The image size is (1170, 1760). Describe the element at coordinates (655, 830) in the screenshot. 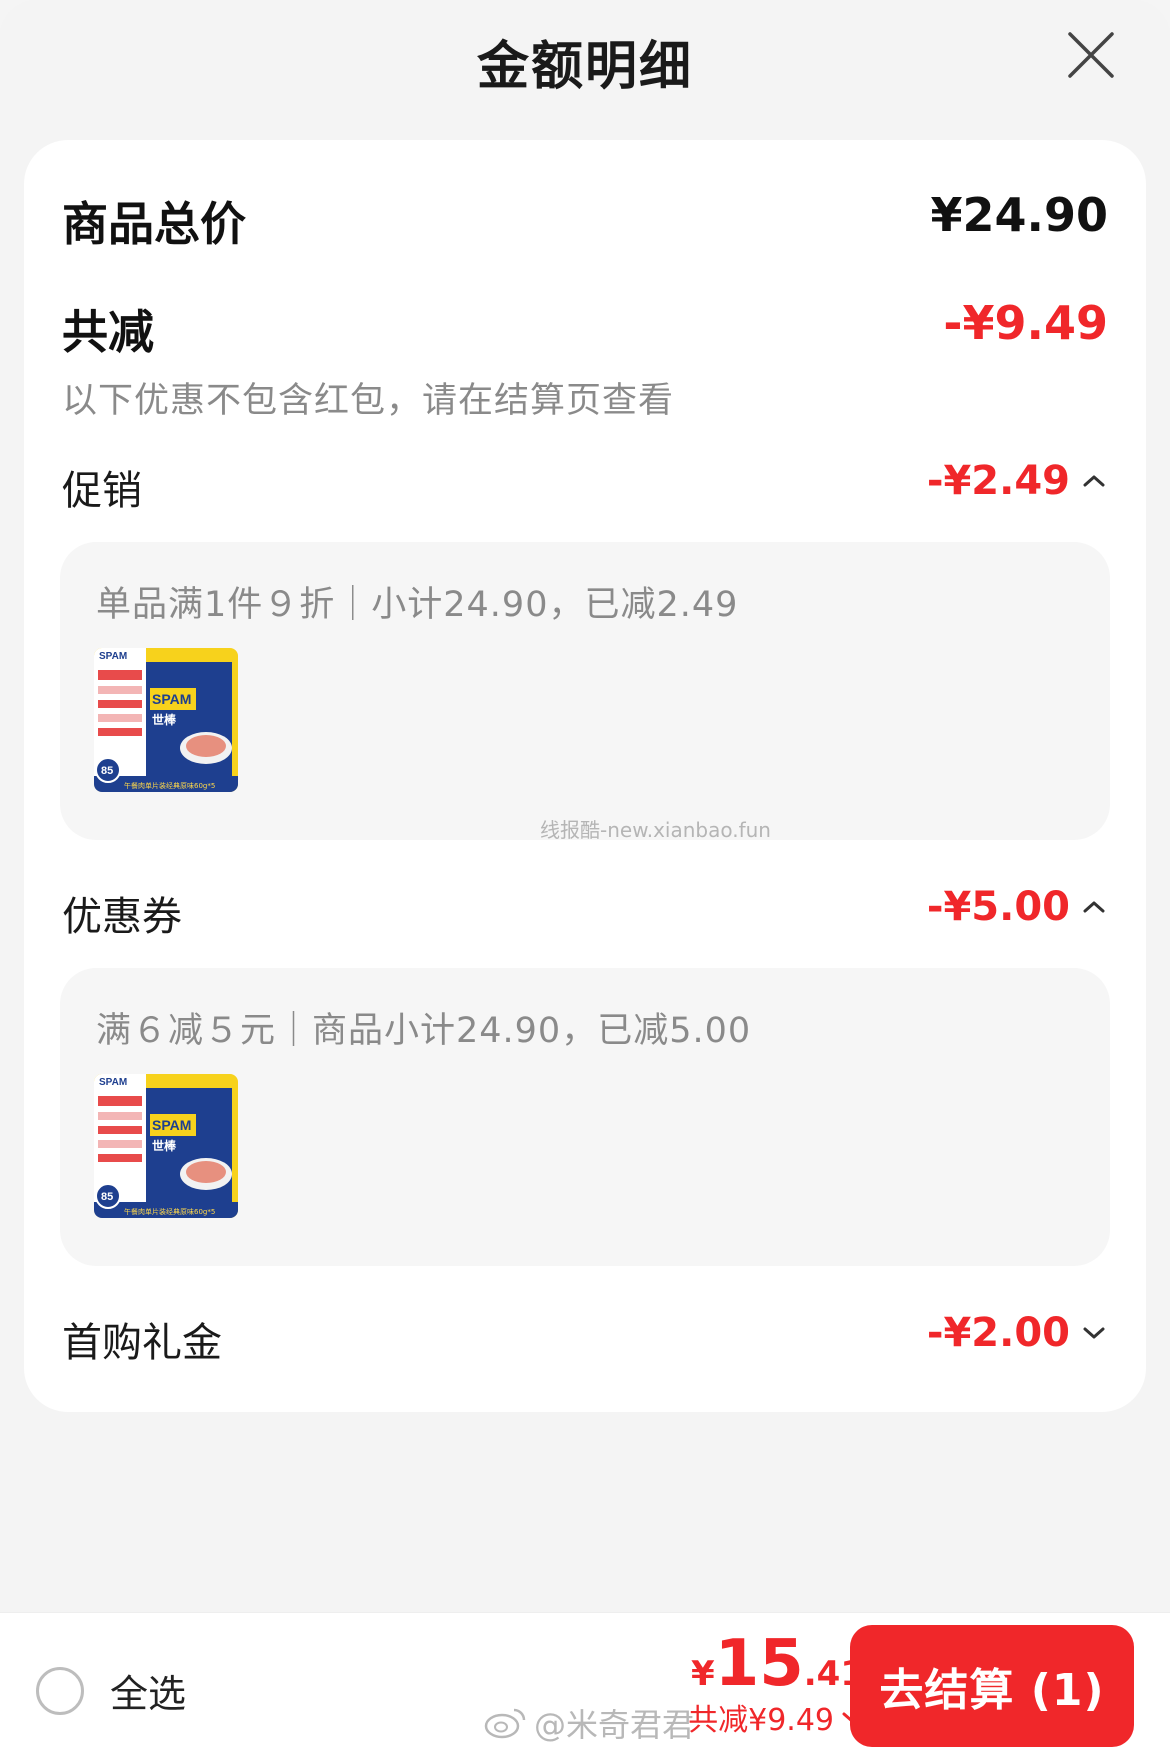

I see `xianbao-watermark: 线报酷-new.xianbao.fun` at that location.